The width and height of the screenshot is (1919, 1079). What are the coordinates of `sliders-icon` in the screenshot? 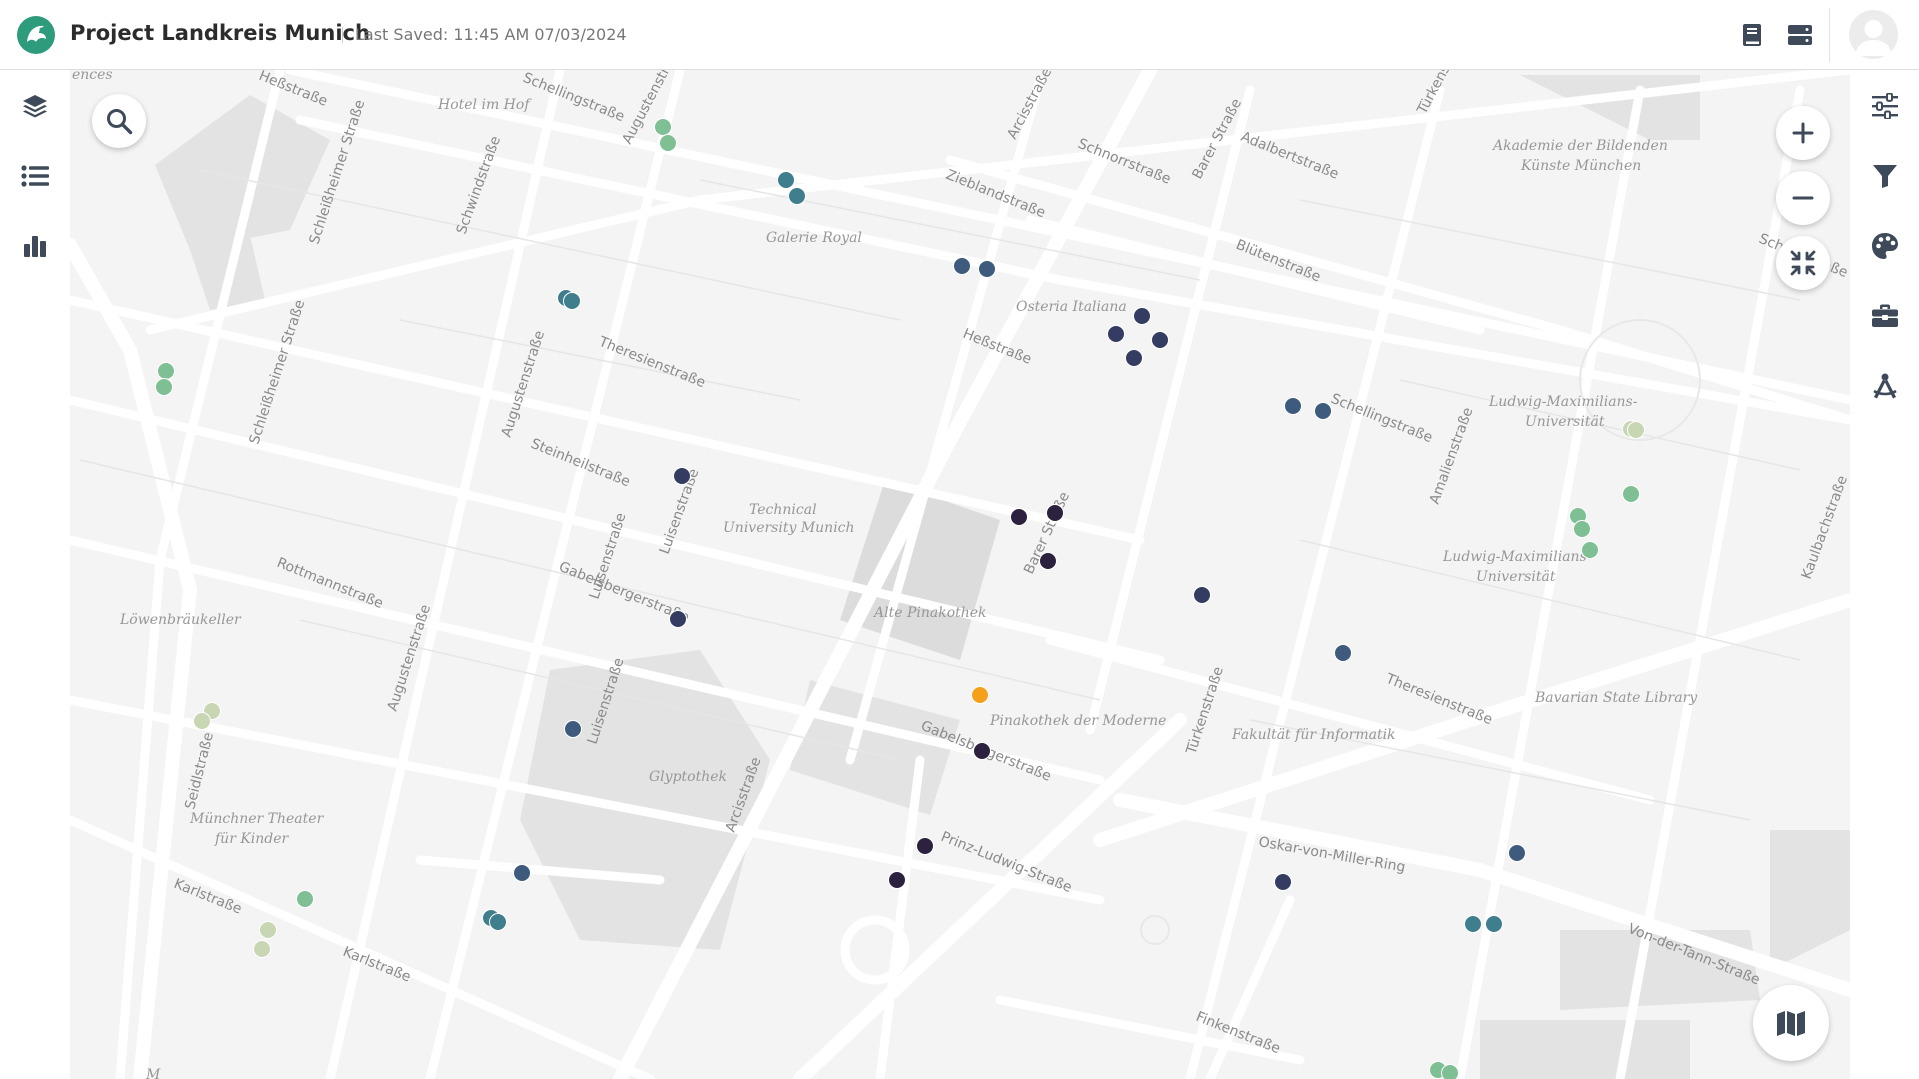 It's located at (1885, 106).